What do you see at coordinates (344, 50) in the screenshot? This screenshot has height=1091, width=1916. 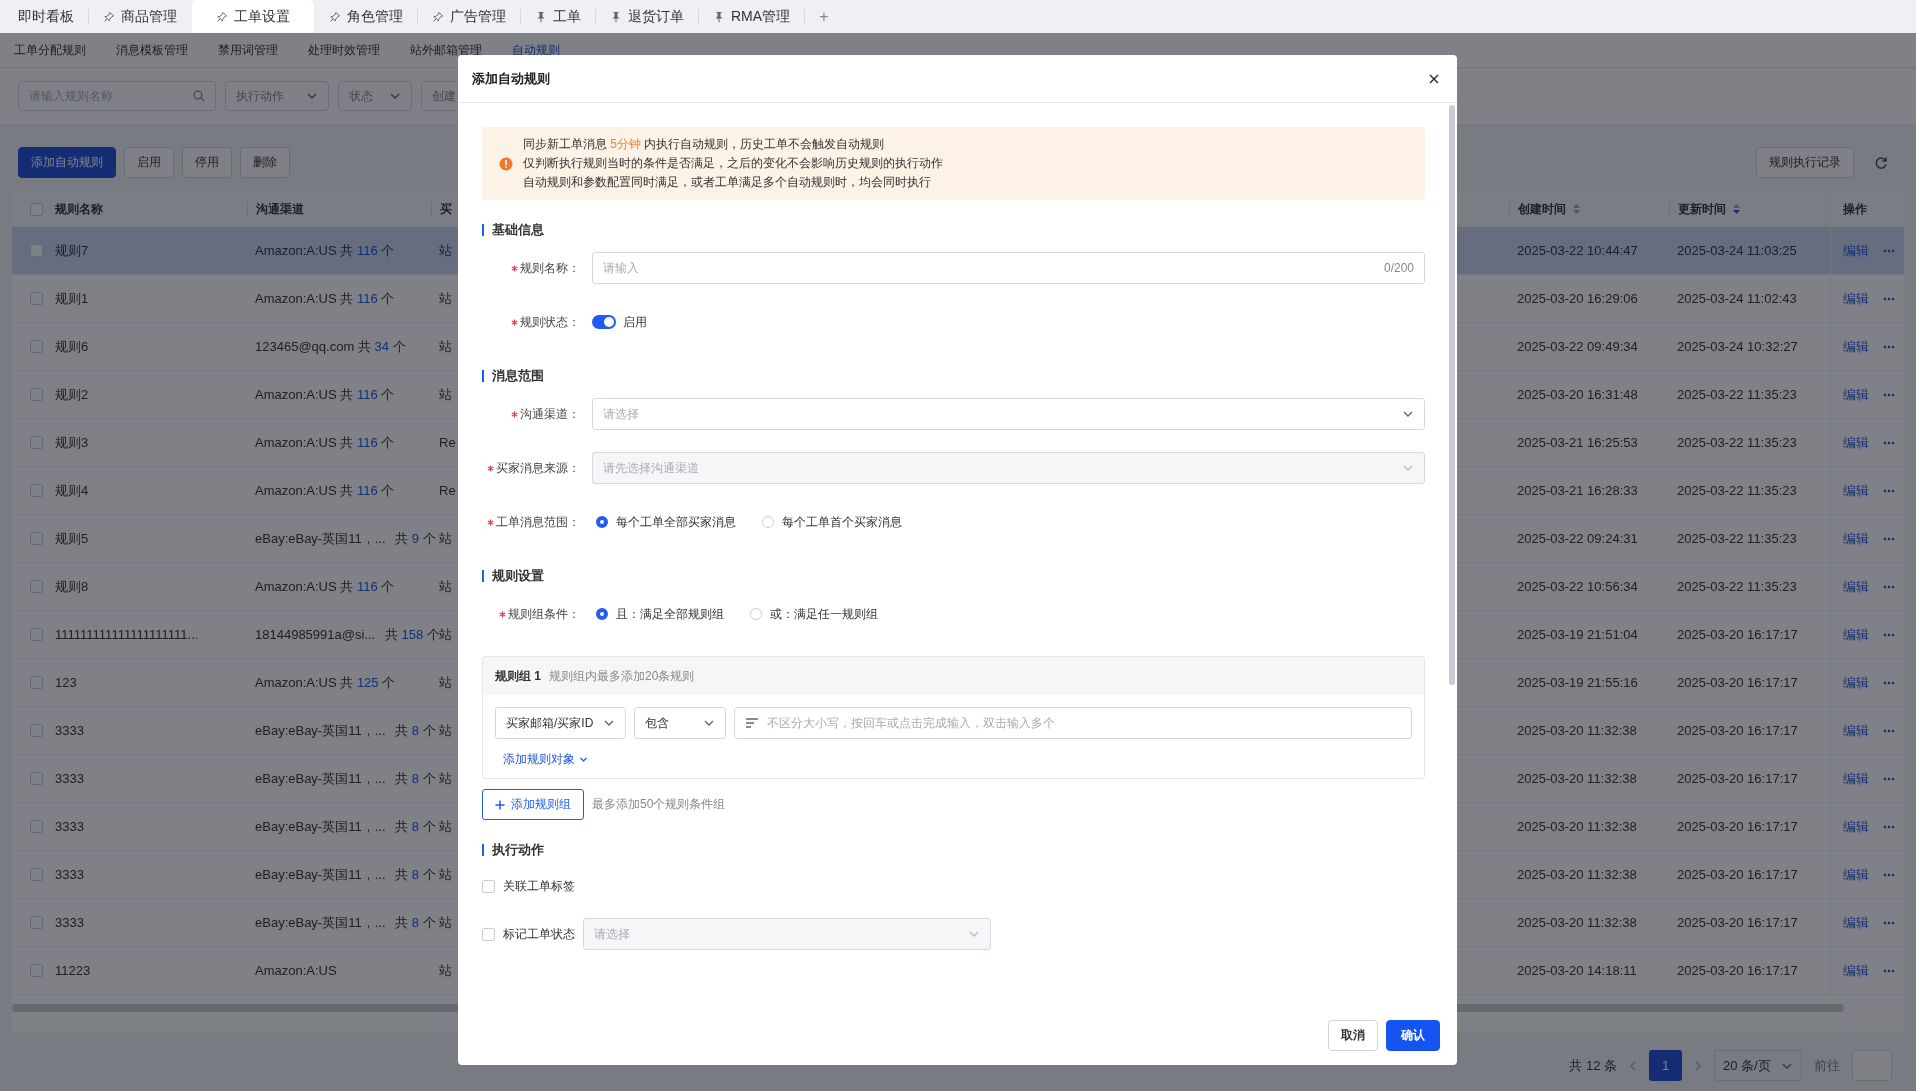 I see `subnav-tab: 处理时效管理` at bounding box center [344, 50].